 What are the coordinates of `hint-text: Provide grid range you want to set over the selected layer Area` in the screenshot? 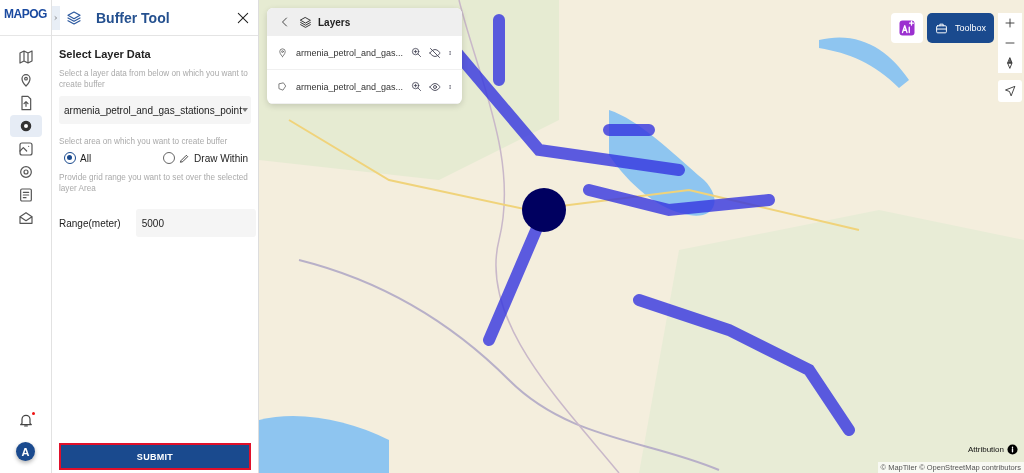 It's located at (154, 183).